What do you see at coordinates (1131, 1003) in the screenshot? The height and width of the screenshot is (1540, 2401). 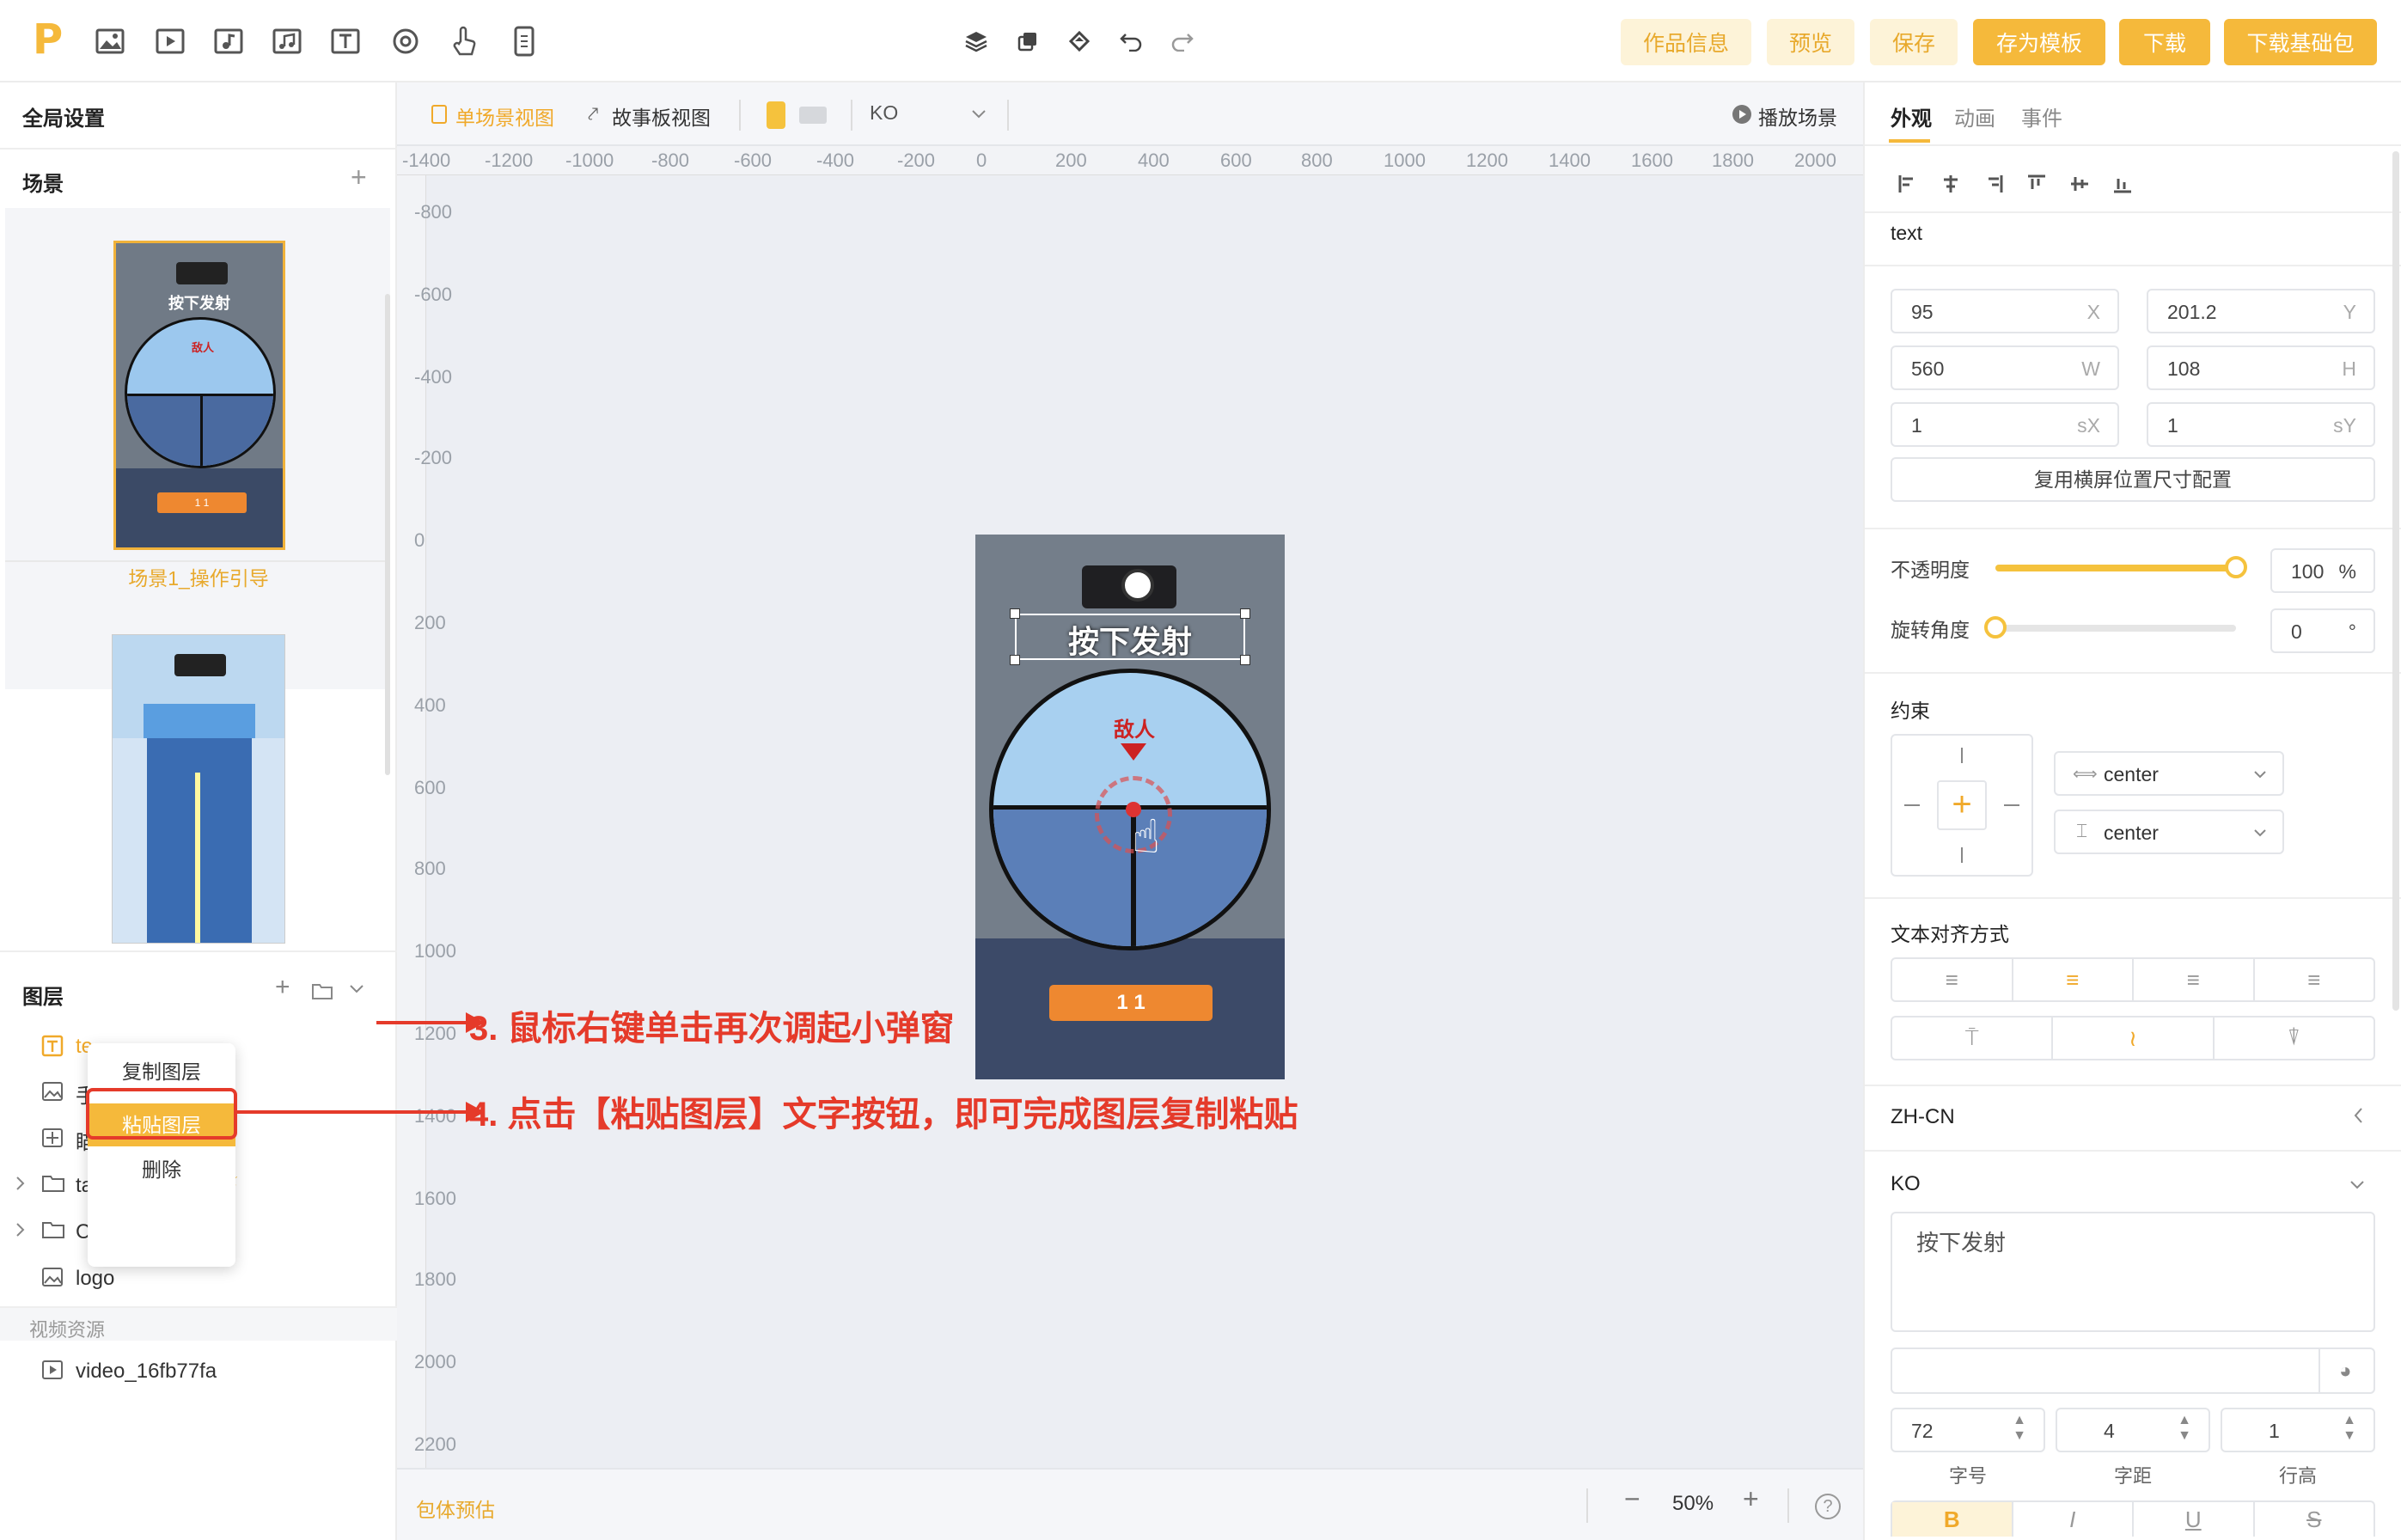 I see `cta-button: 1 1` at bounding box center [1131, 1003].